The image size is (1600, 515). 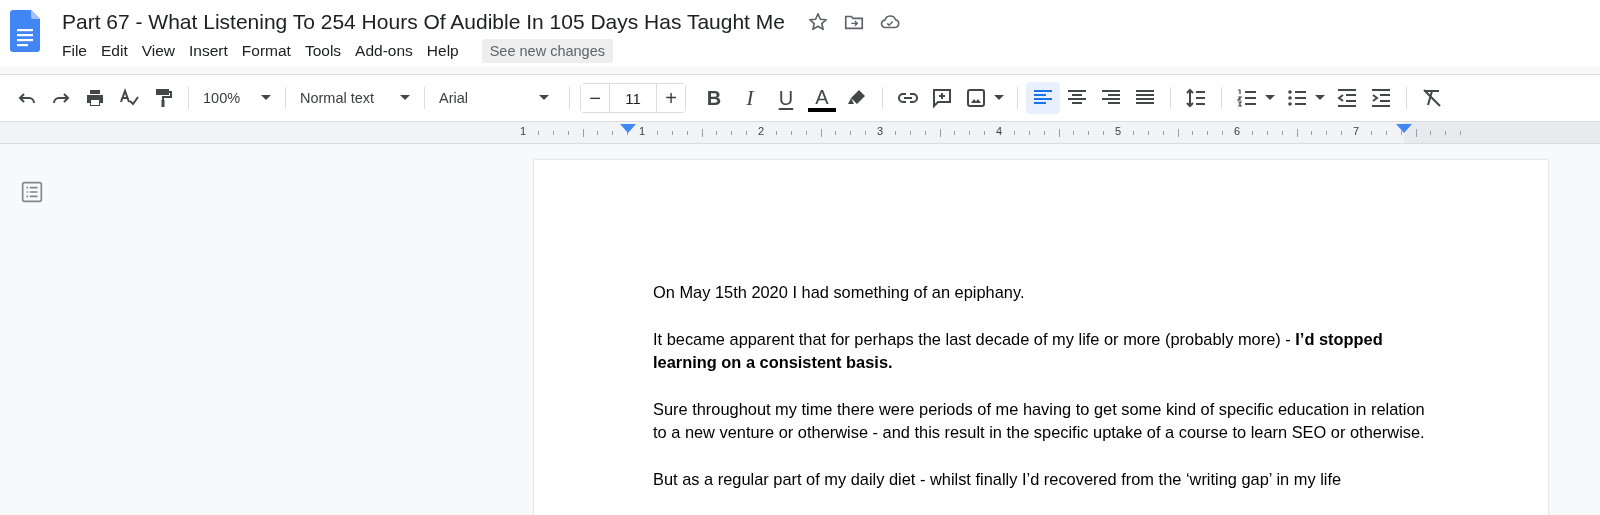 What do you see at coordinates (714, 98) in the screenshot?
I see `bold-button: B` at bounding box center [714, 98].